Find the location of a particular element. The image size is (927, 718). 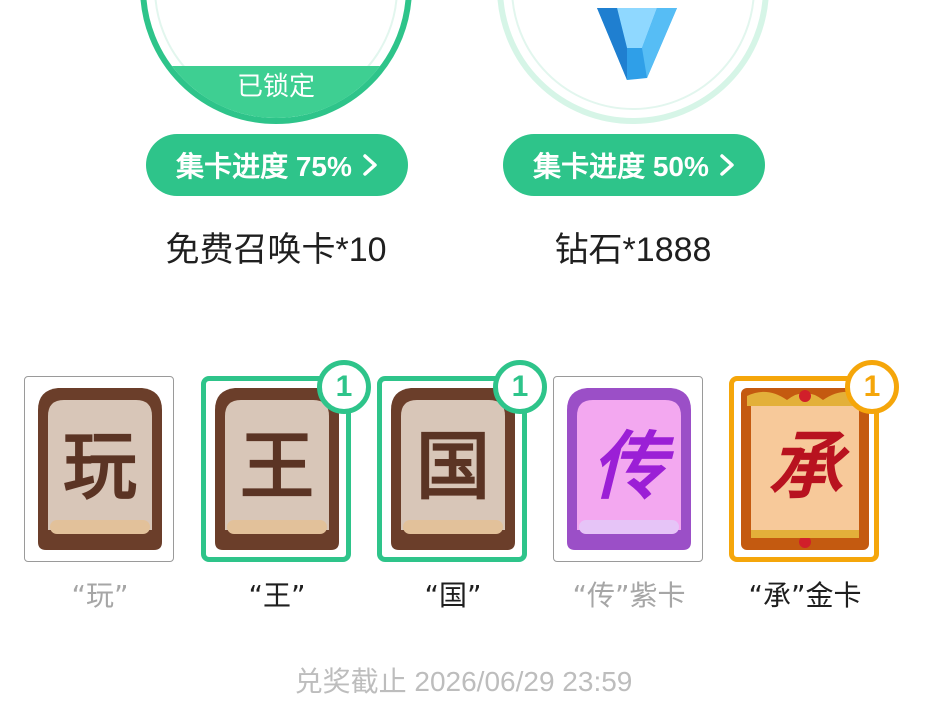

locked-status: 已锁定 is located at coordinates (275, 87).